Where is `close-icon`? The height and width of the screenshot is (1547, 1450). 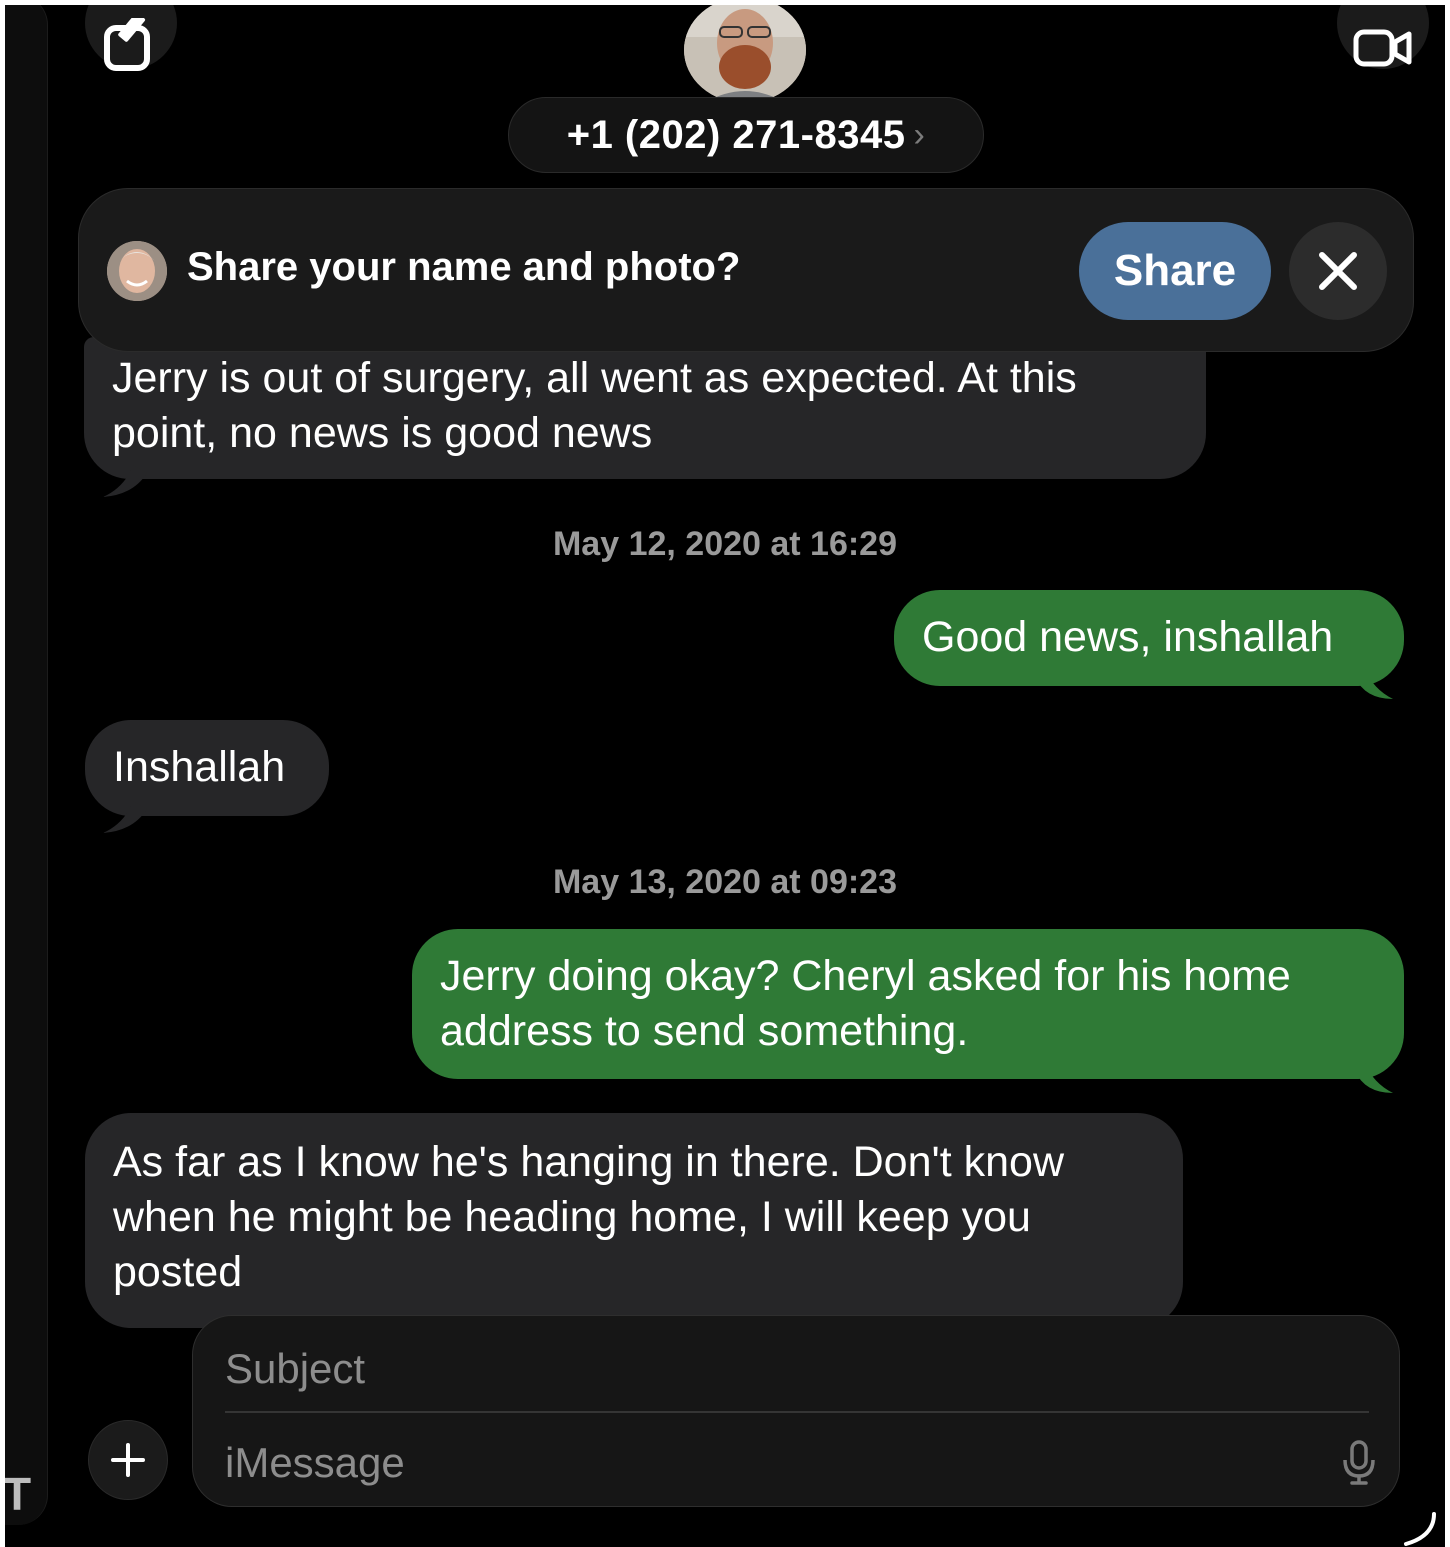
close-icon is located at coordinates (1338, 271).